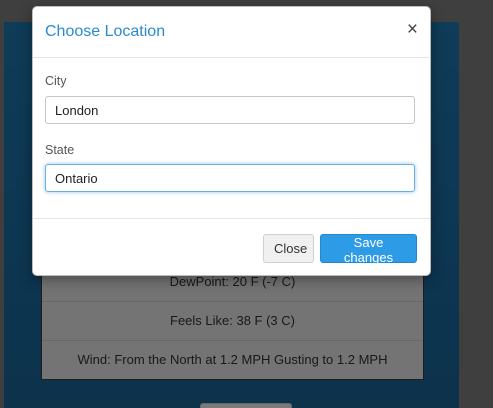  Describe the element at coordinates (231, 32) in the screenshot. I see `modal-header: Choose Location ×` at that location.